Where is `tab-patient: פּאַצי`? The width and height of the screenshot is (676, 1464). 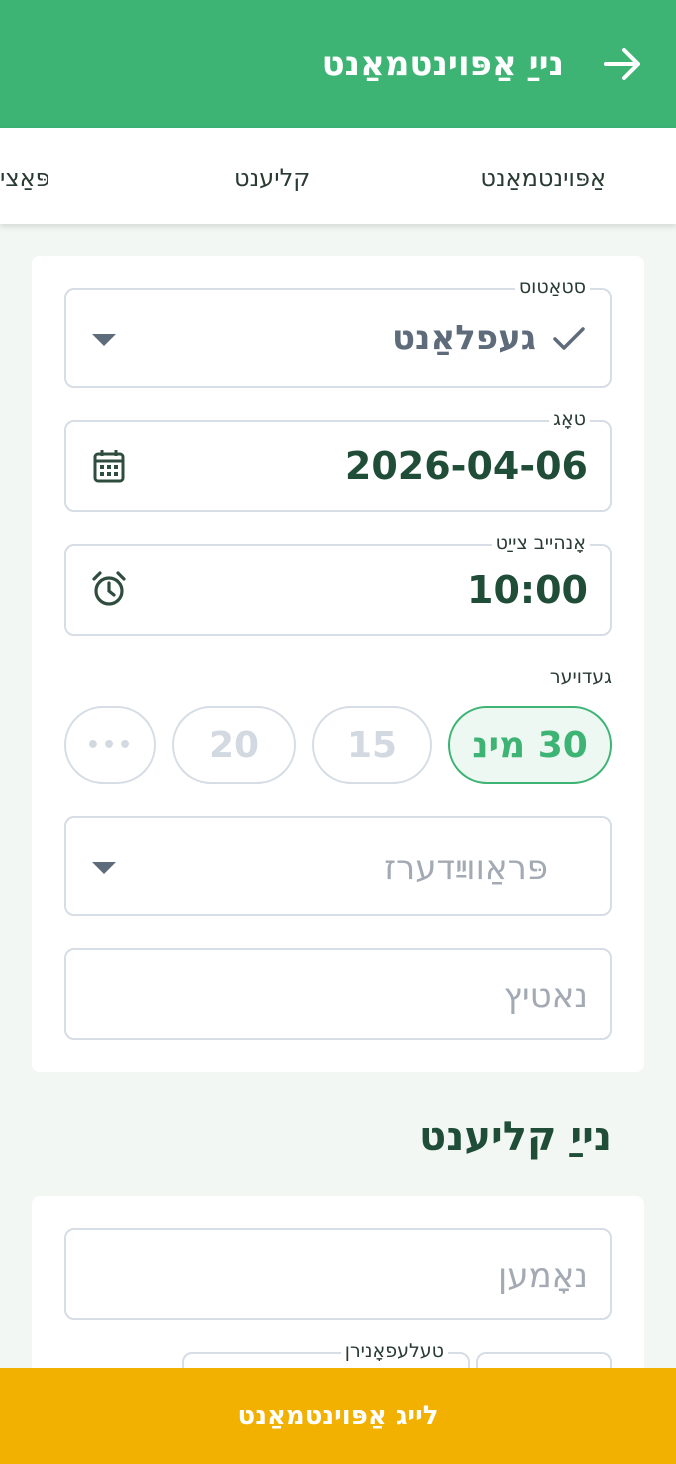
tab-patient: פּאַצי is located at coordinates (24, 178).